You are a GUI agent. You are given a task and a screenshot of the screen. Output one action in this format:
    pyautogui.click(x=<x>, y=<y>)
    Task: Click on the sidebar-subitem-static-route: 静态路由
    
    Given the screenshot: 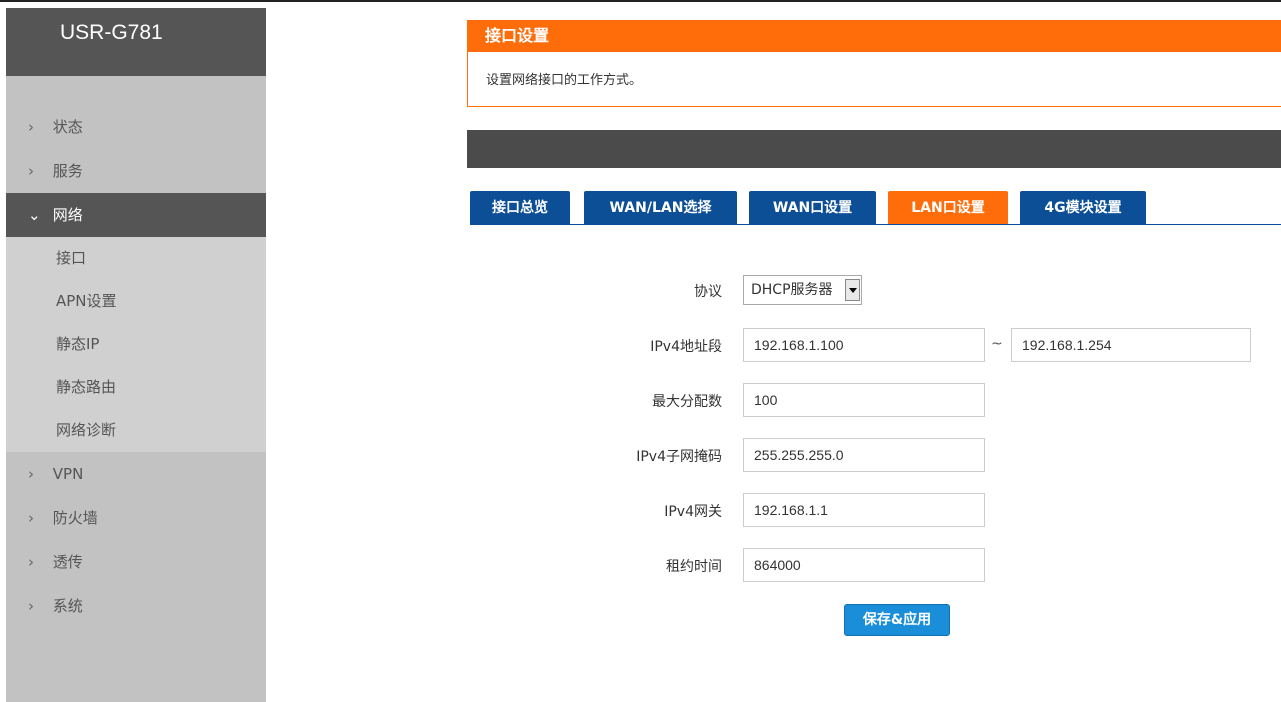 What is the action you would take?
    pyautogui.click(x=136, y=387)
    